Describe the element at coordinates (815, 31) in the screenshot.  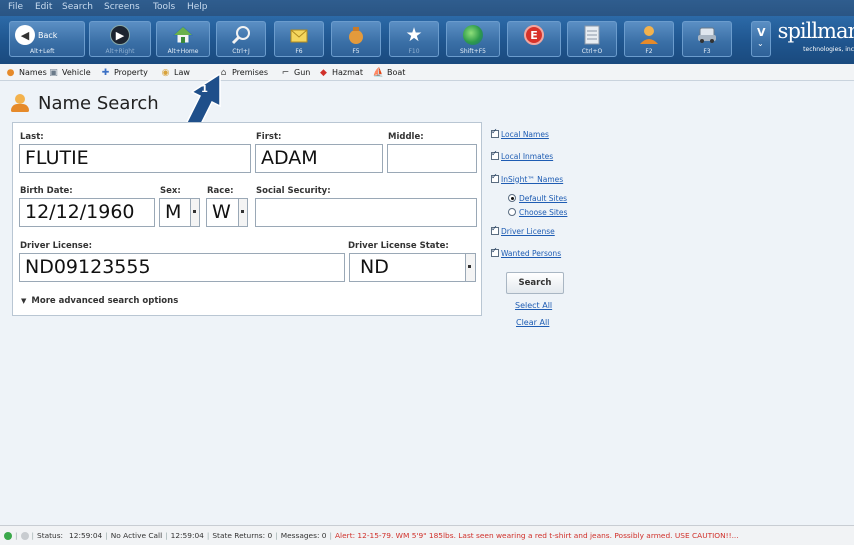
I see `logo-brand: spillman` at that location.